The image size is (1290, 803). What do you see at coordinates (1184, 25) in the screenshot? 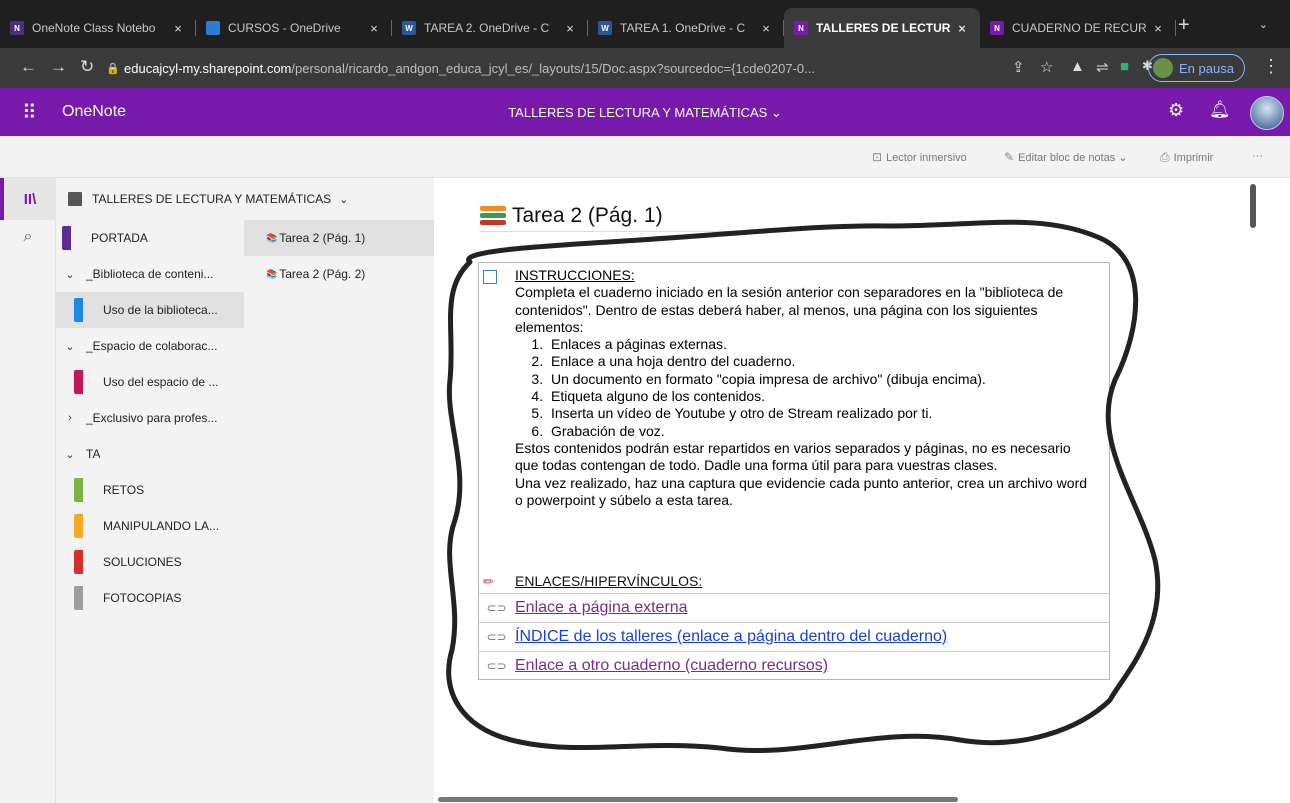
I see `new-tab-button: +` at bounding box center [1184, 25].